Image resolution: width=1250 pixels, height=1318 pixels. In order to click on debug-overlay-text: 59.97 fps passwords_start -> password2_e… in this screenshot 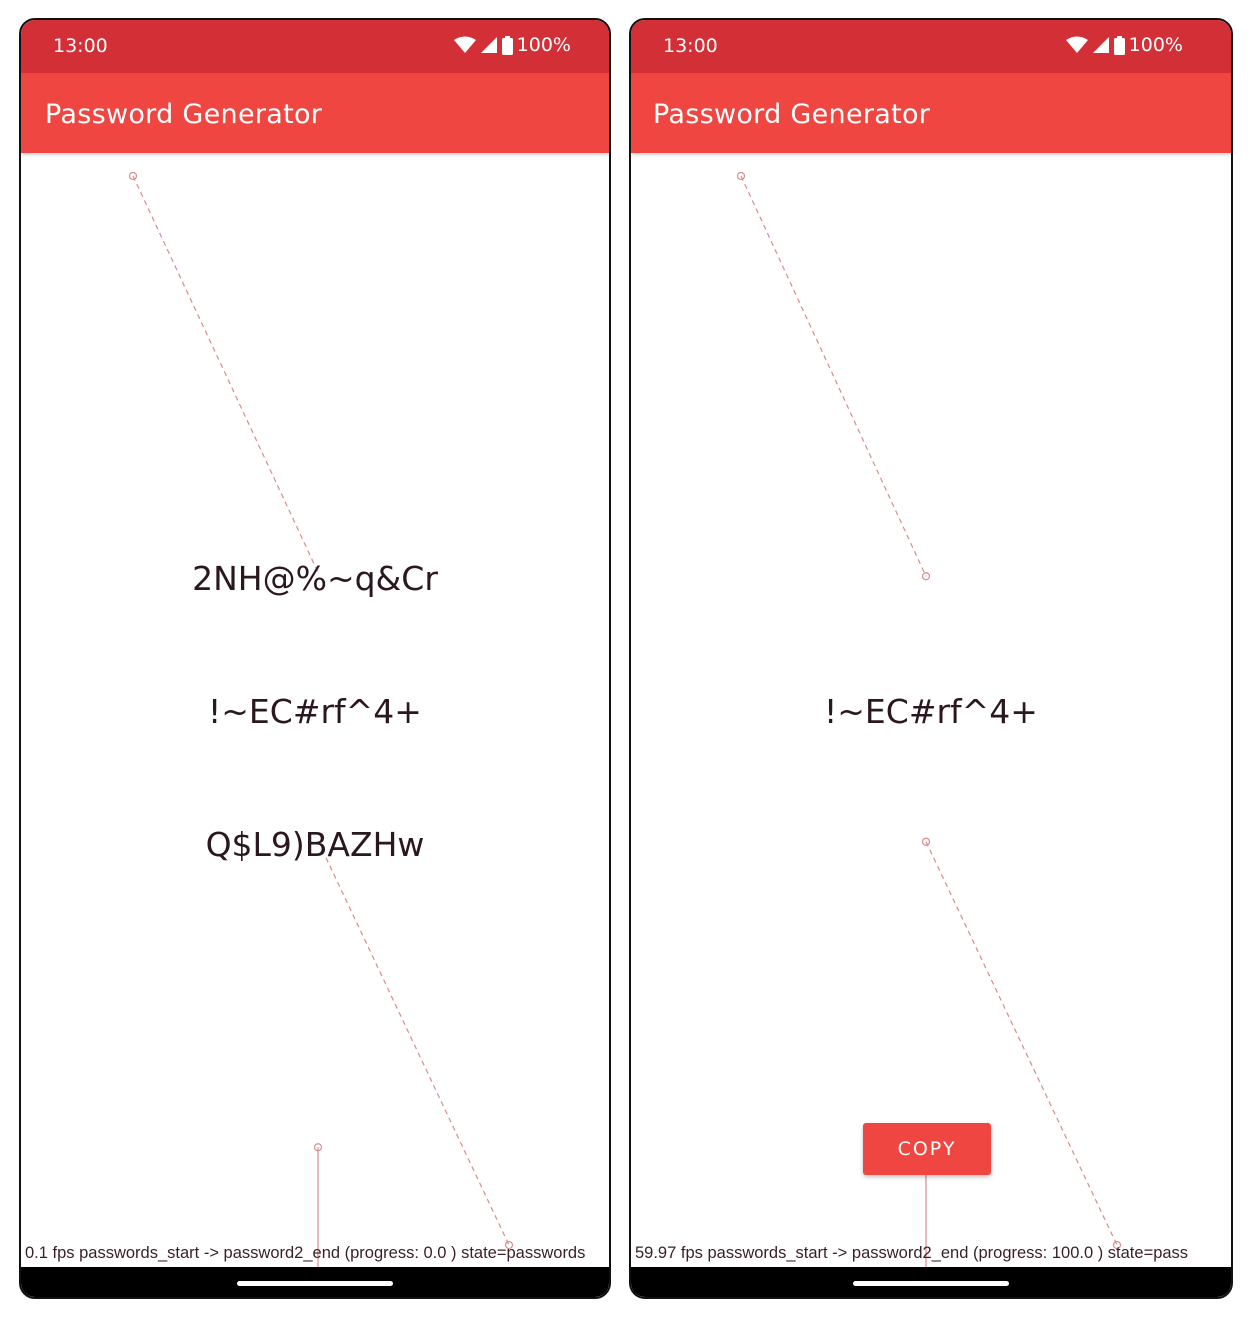, I will do `click(912, 1253)`.